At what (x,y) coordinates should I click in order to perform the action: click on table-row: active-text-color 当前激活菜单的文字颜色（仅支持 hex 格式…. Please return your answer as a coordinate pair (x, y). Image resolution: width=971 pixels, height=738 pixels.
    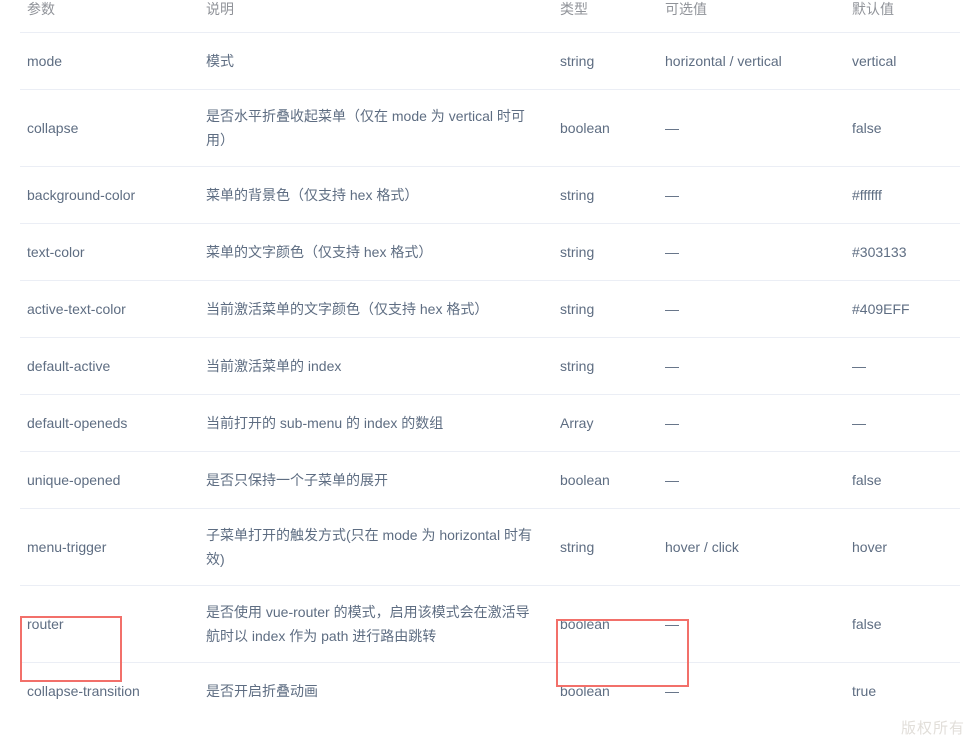
    Looking at the image, I should click on (490, 309).